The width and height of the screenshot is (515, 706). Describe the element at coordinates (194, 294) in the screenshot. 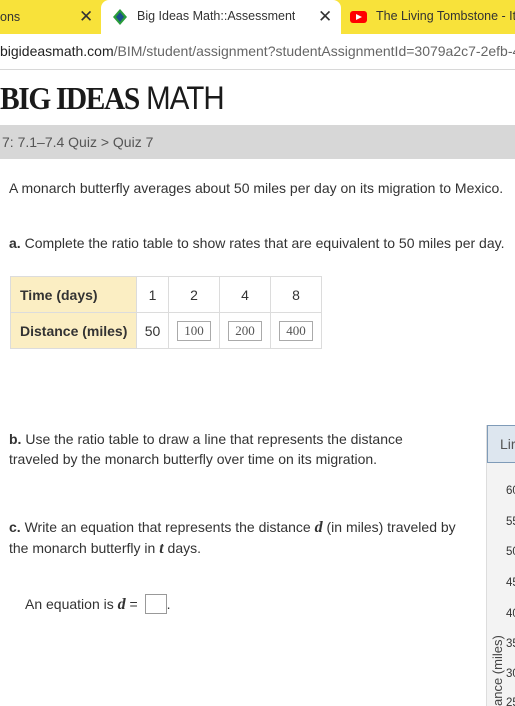

I see `table-cell: 2` at that location.